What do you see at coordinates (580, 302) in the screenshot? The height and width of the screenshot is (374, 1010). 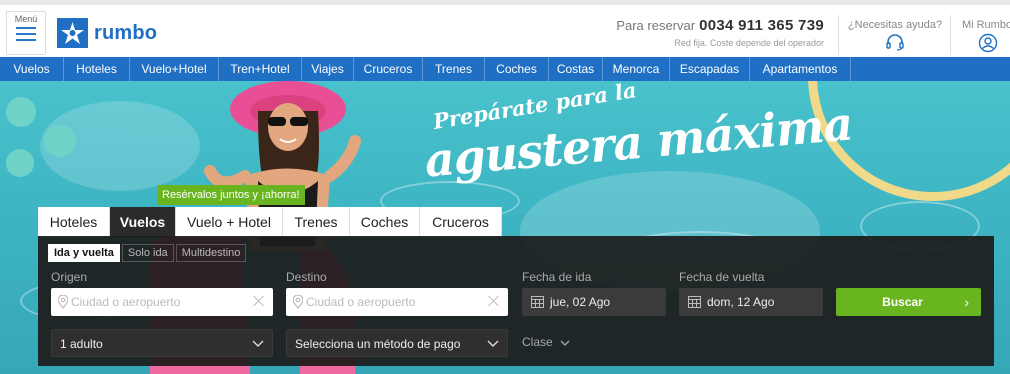 I see `departure-date-value: jue, 02 Ago` at bounding box center [580, 302].